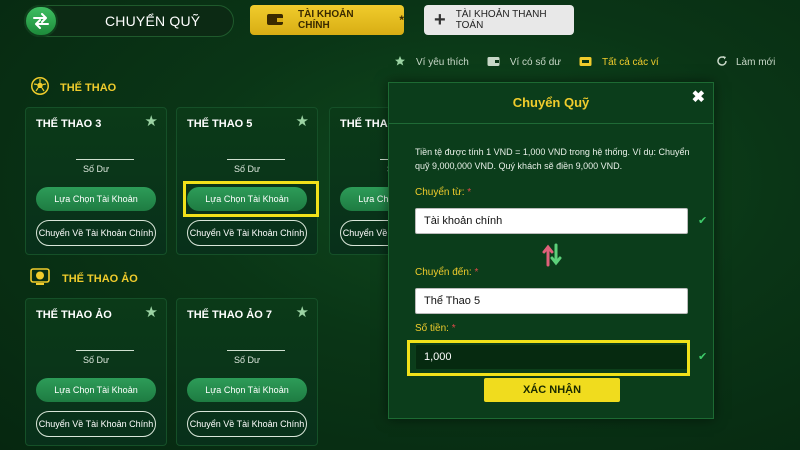 This screenshot has width=800, height=450. I want to click on amount-label: Số tiền: *, so click(435, 328).